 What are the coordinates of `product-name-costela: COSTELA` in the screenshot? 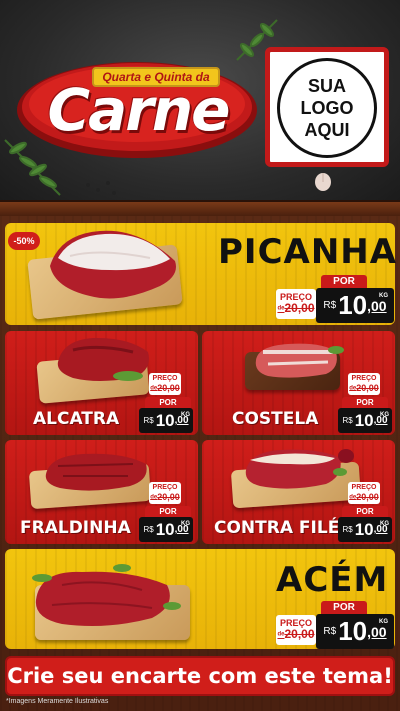 It's located at (275, 419).